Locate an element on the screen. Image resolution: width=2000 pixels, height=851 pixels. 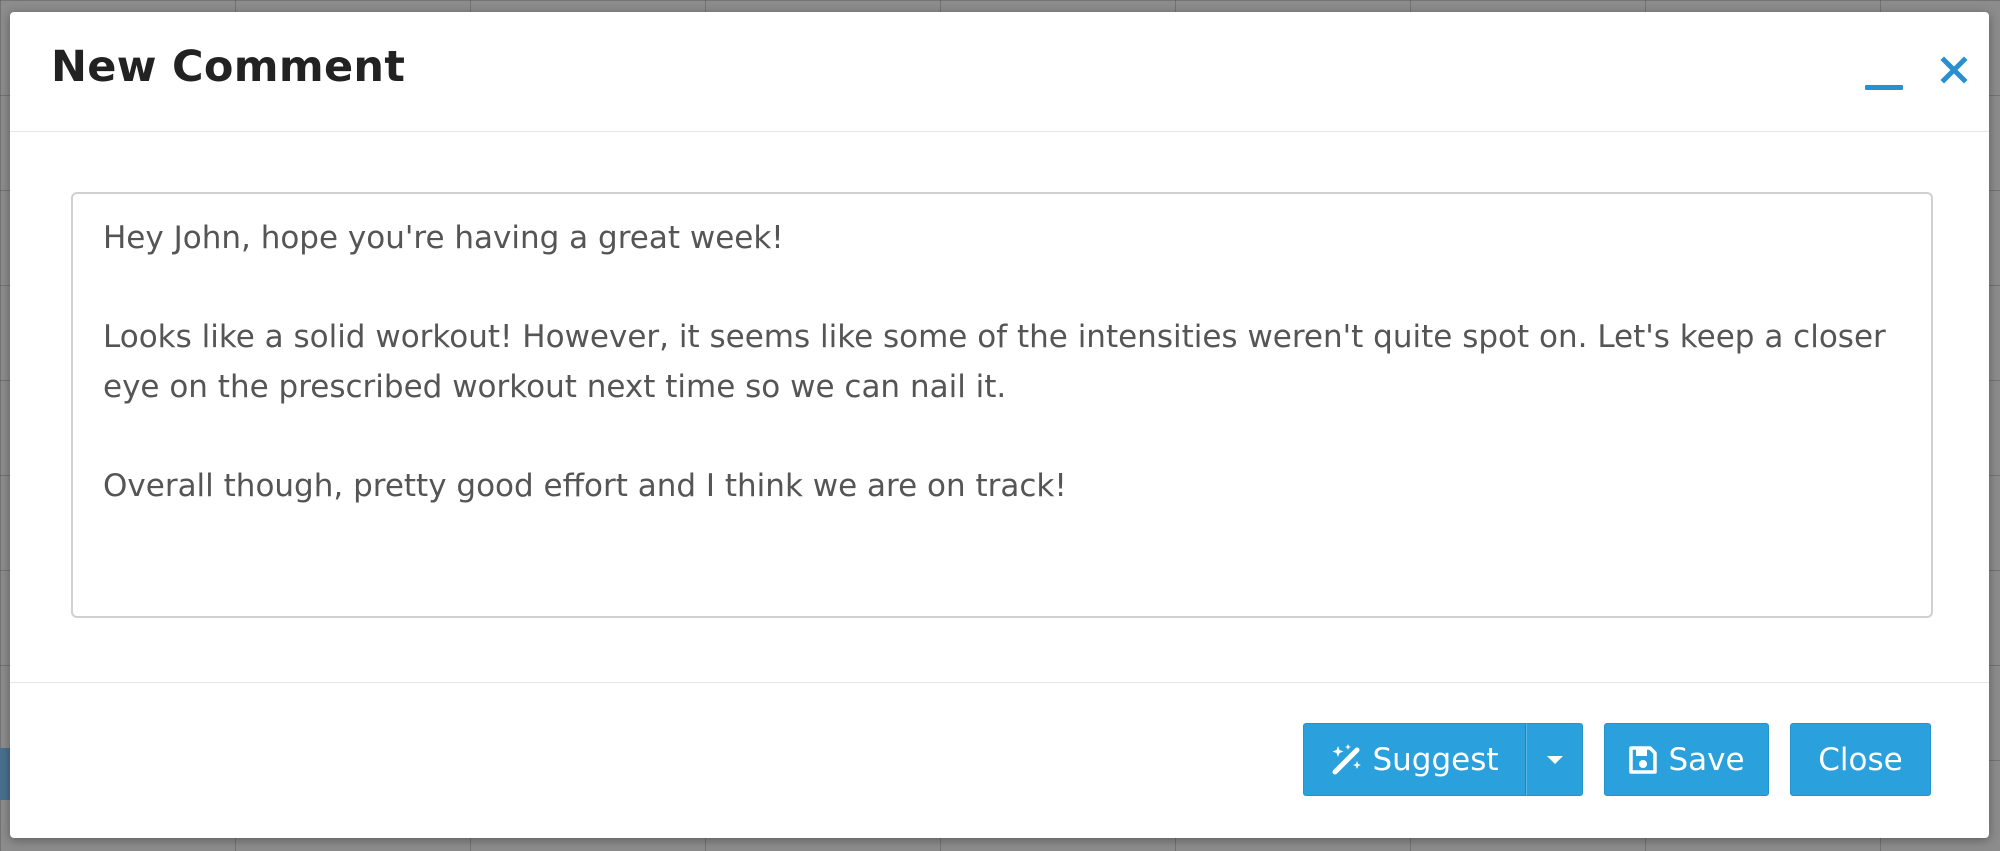
close-label: Close is located at coordinates (1860, 759).